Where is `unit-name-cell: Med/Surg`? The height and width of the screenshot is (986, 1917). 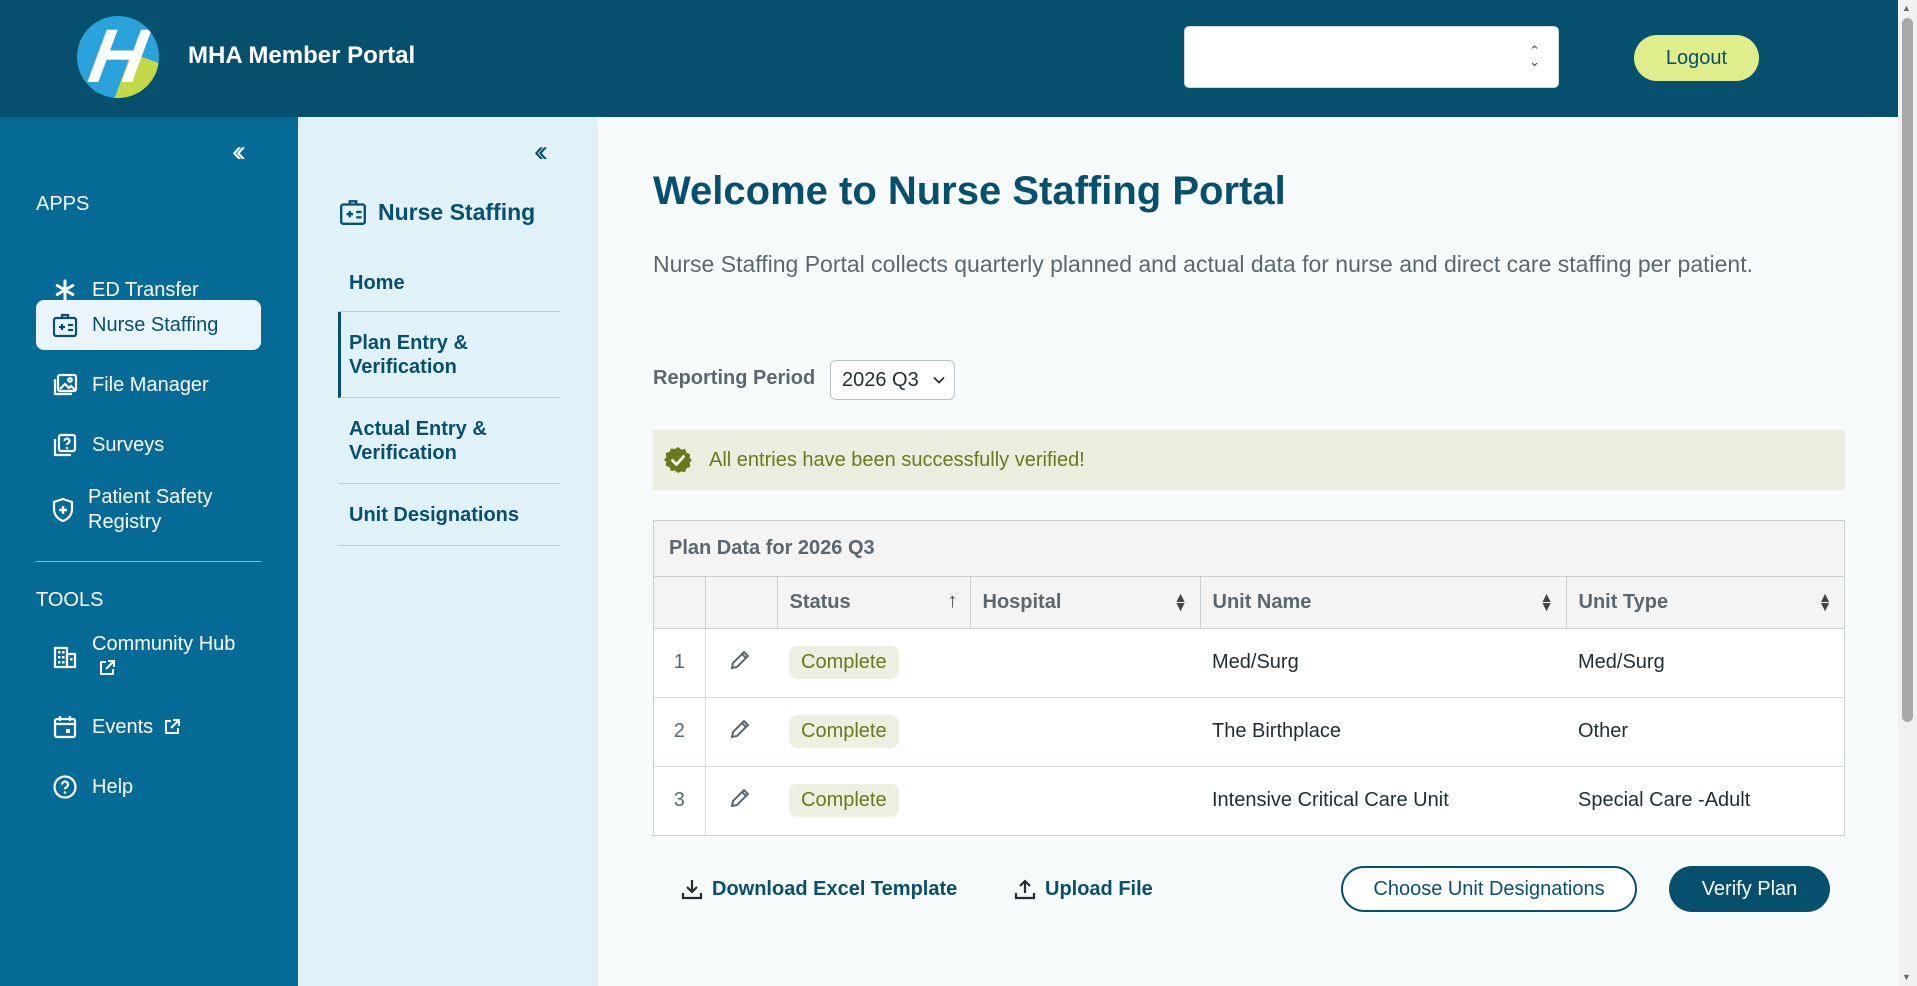
unit-name-cell: Med/Surg is located at coordinates (1383, 663).